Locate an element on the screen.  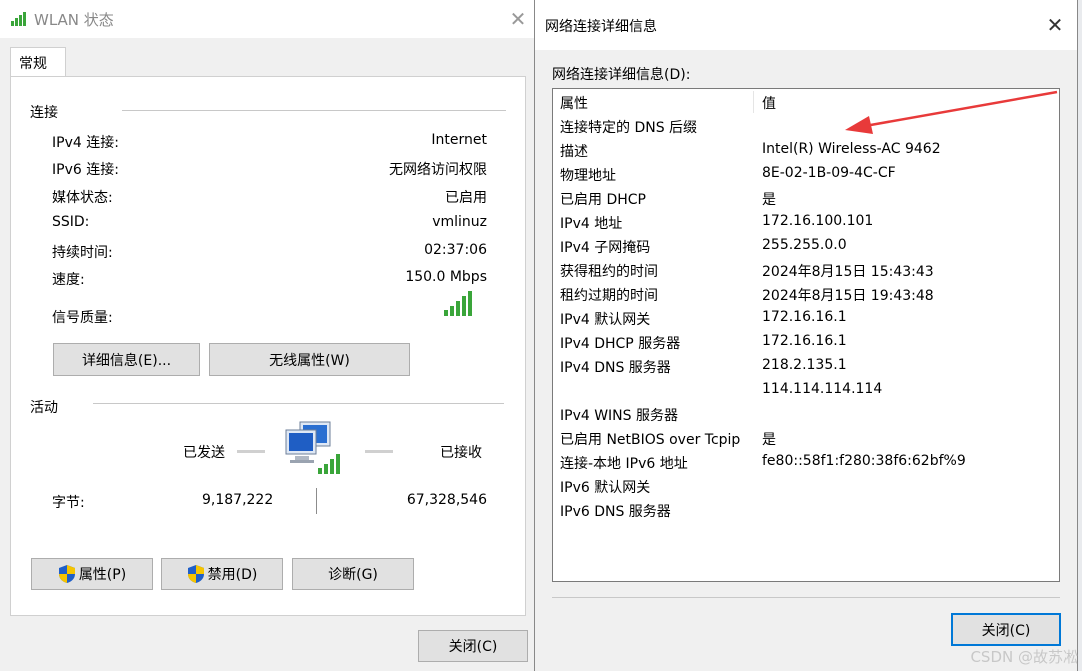
list-item: 获得租约的时间 2024年8月15日 15:43:43 is located at coordinates (806, 271).